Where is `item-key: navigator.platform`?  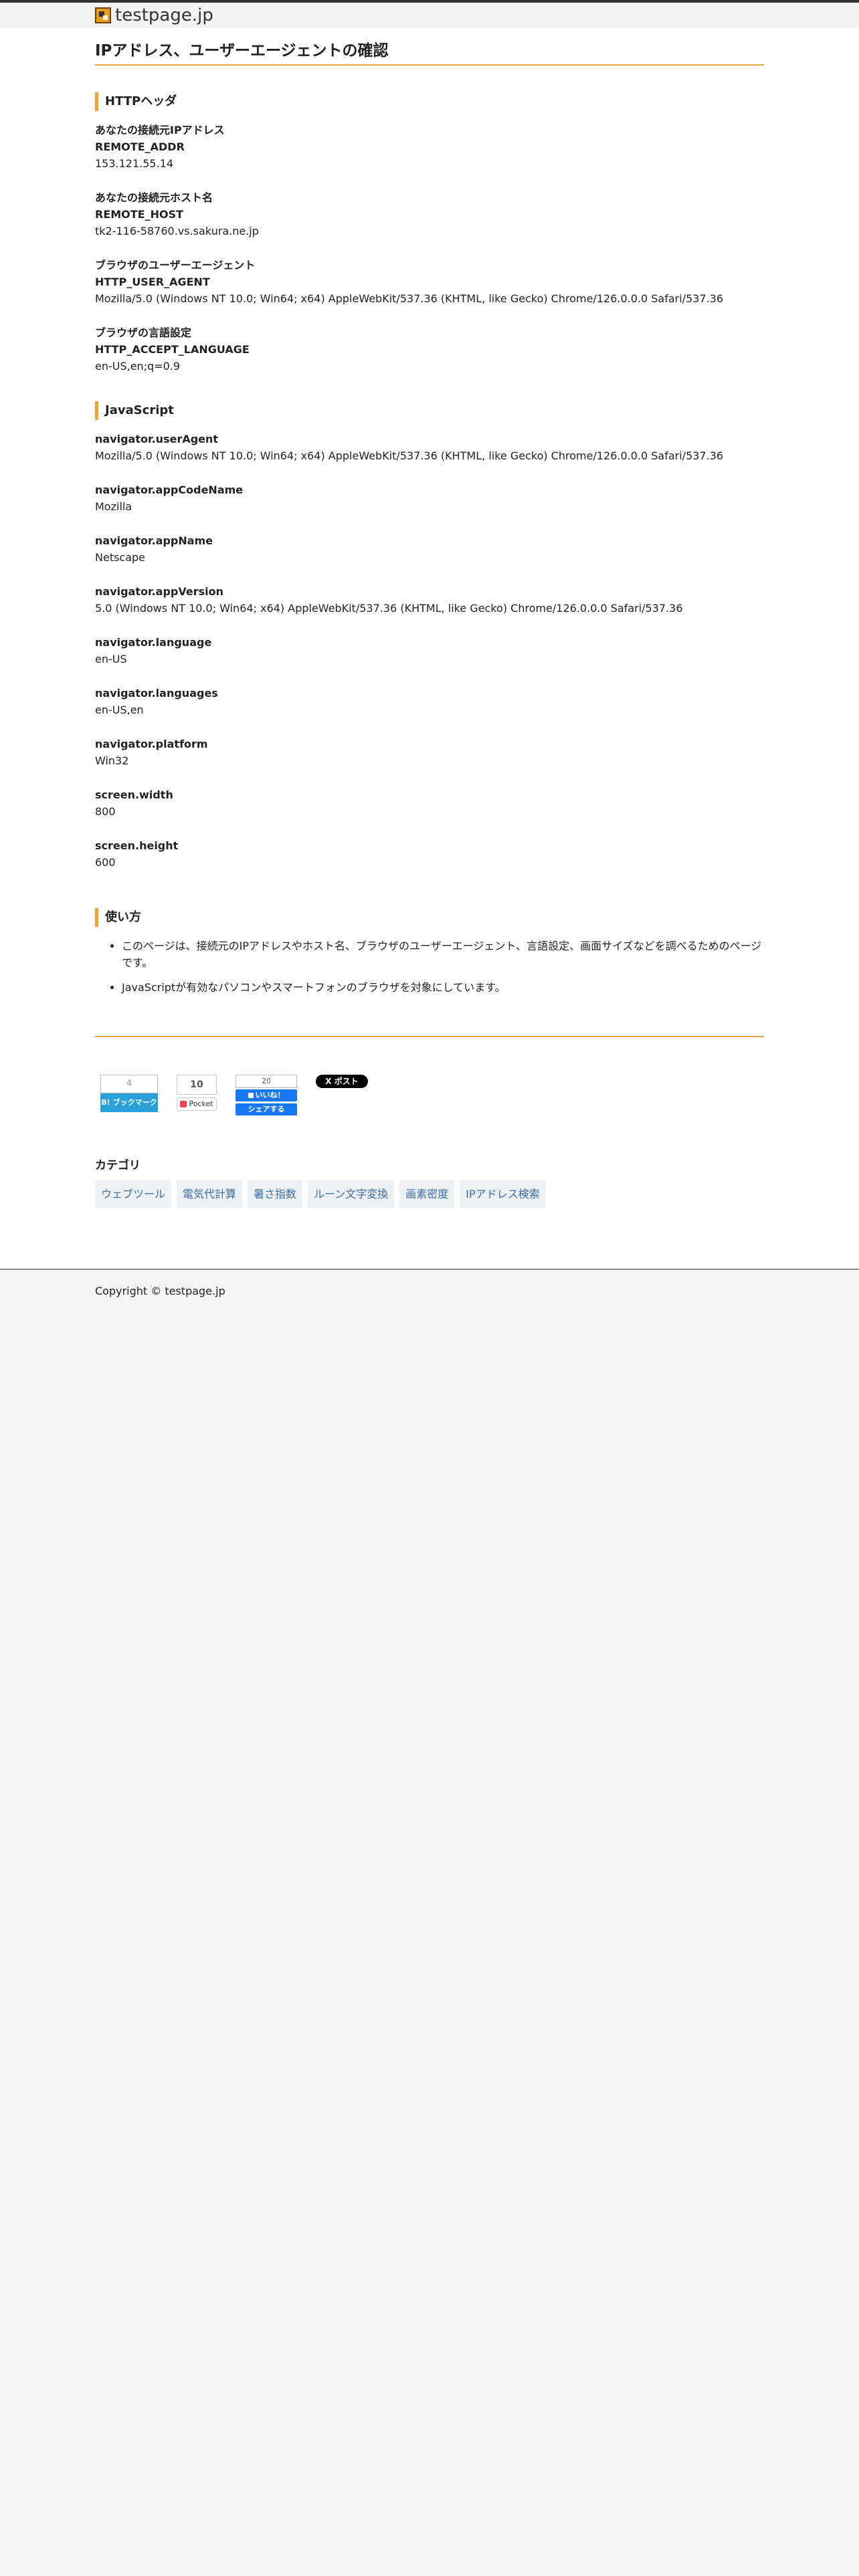
item-key: navigator.platform is located at coordinates (151, 744).